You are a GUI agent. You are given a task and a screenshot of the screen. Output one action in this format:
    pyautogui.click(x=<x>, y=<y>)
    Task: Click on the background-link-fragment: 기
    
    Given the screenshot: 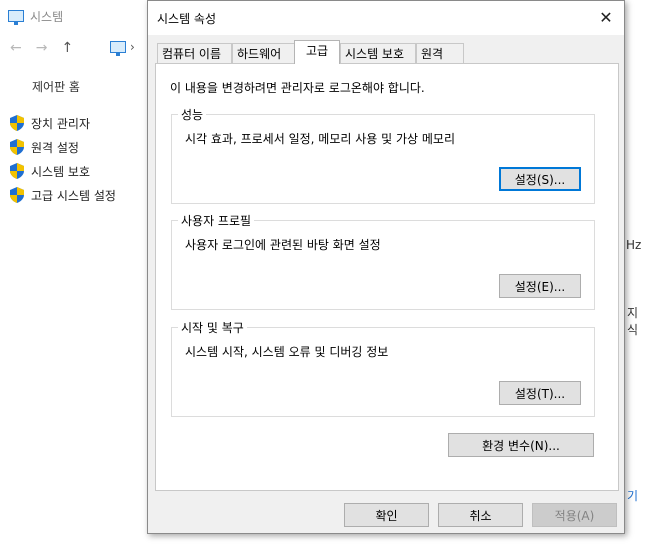 What is the action you would take?
    pyautogui.click(x=632, y=495)
    